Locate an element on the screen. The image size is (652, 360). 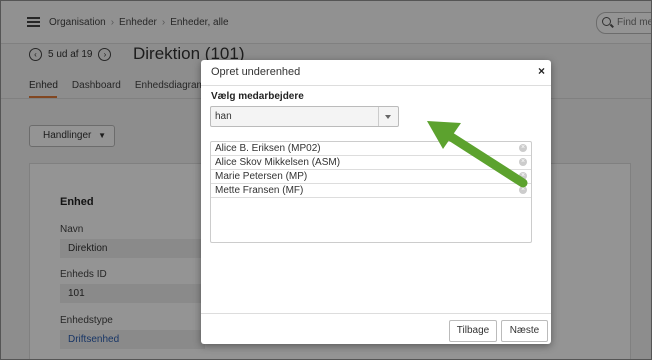
annotation-arrow-icon is located at coordinates (477, 154).